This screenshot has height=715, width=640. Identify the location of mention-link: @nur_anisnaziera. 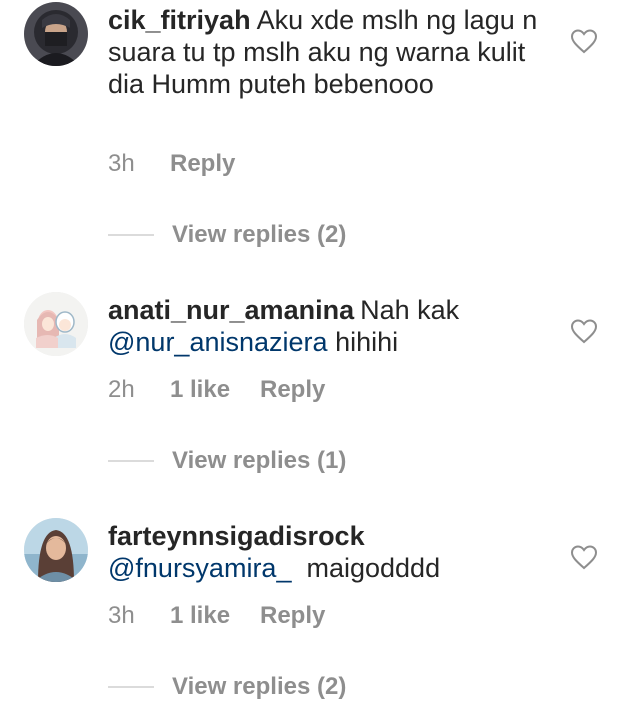
(218, 342).